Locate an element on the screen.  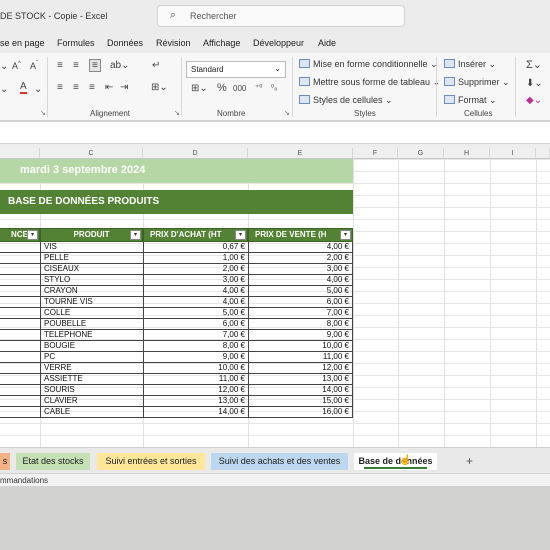
align-right-icon: ≡ is located at coordinates (92, 87).